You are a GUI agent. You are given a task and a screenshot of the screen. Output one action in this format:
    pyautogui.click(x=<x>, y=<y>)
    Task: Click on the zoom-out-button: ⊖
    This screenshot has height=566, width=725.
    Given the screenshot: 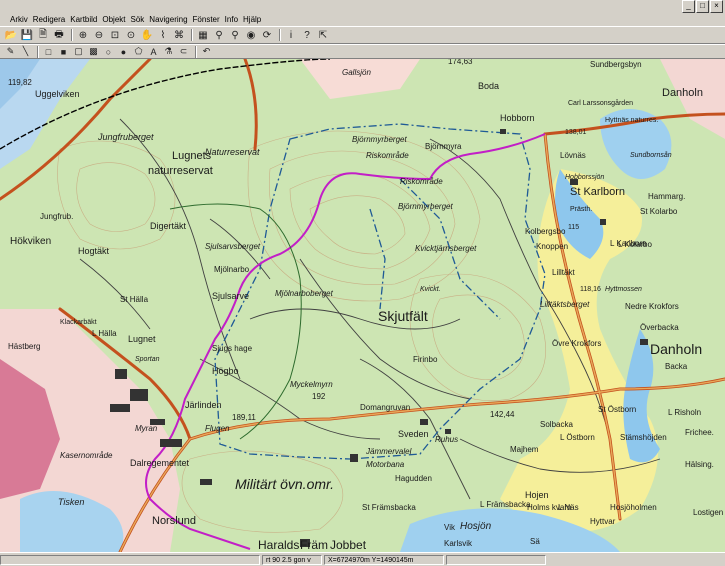 What is the action you would take?
    pyautogui.click(x=99, y=35)
    